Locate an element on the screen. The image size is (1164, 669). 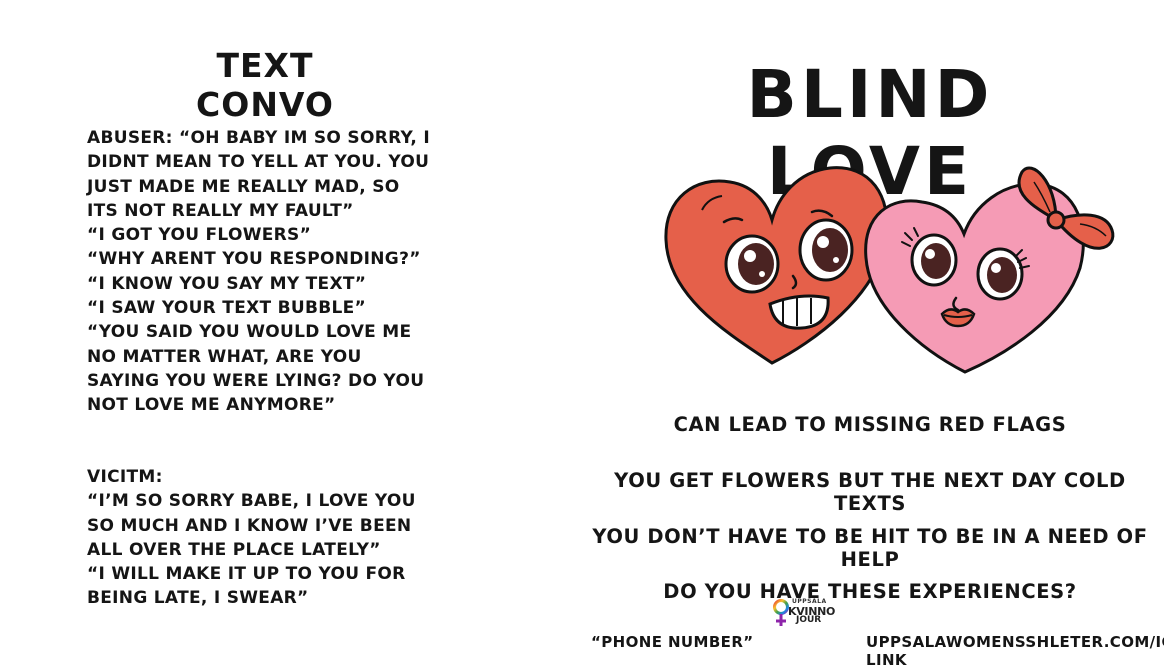
abuser-line: “I GOT YOU FLOWERS” is located at coordinates (199, 235).